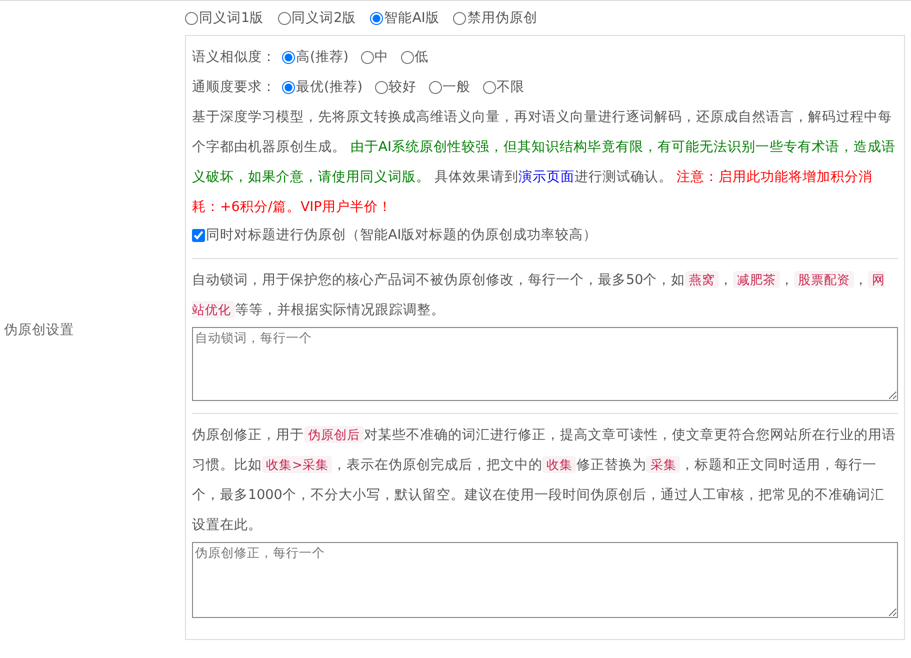  I want to click on demo-link: 演示页面, so click(546, 177).